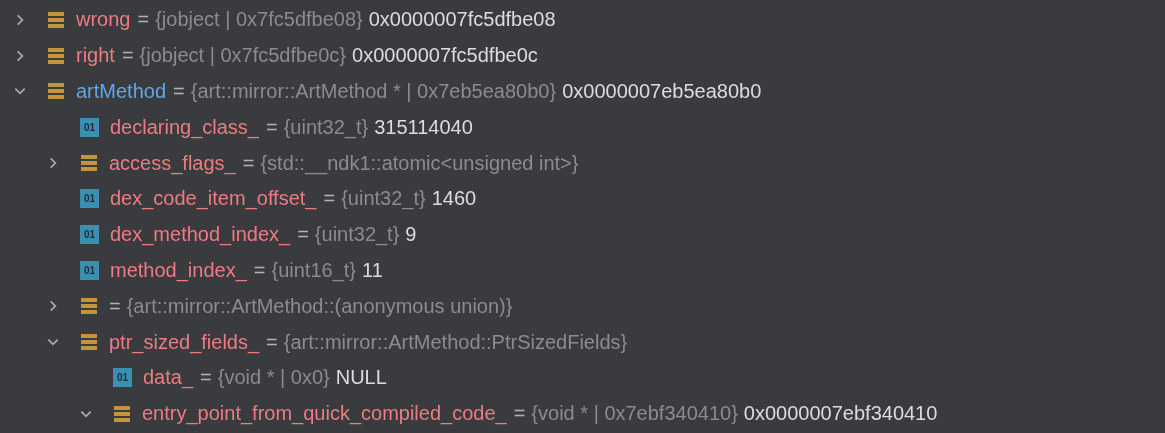 The height and width of the screenshot is (433, 1165). Describe the element at coordinates (103, 20) in the screenshot. I see `variable-name: wrong` at that location.